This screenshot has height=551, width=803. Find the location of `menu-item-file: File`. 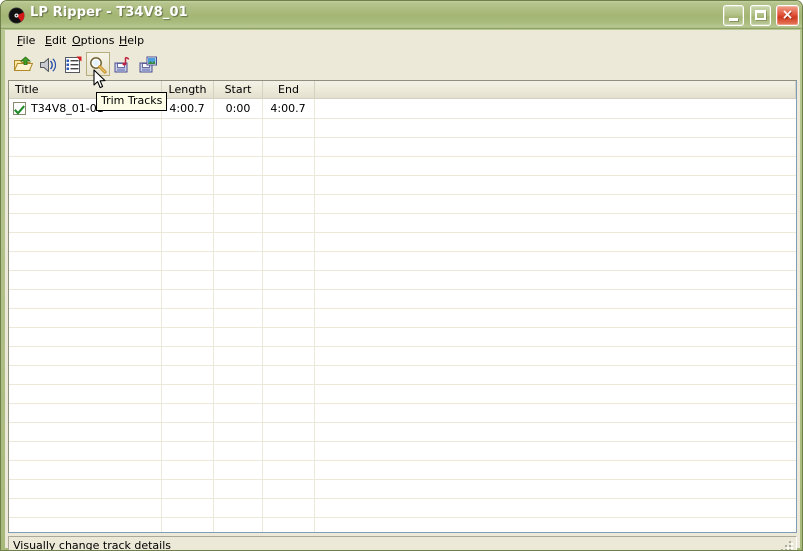

menu-item-file: File is located at coordinates (26, 40).